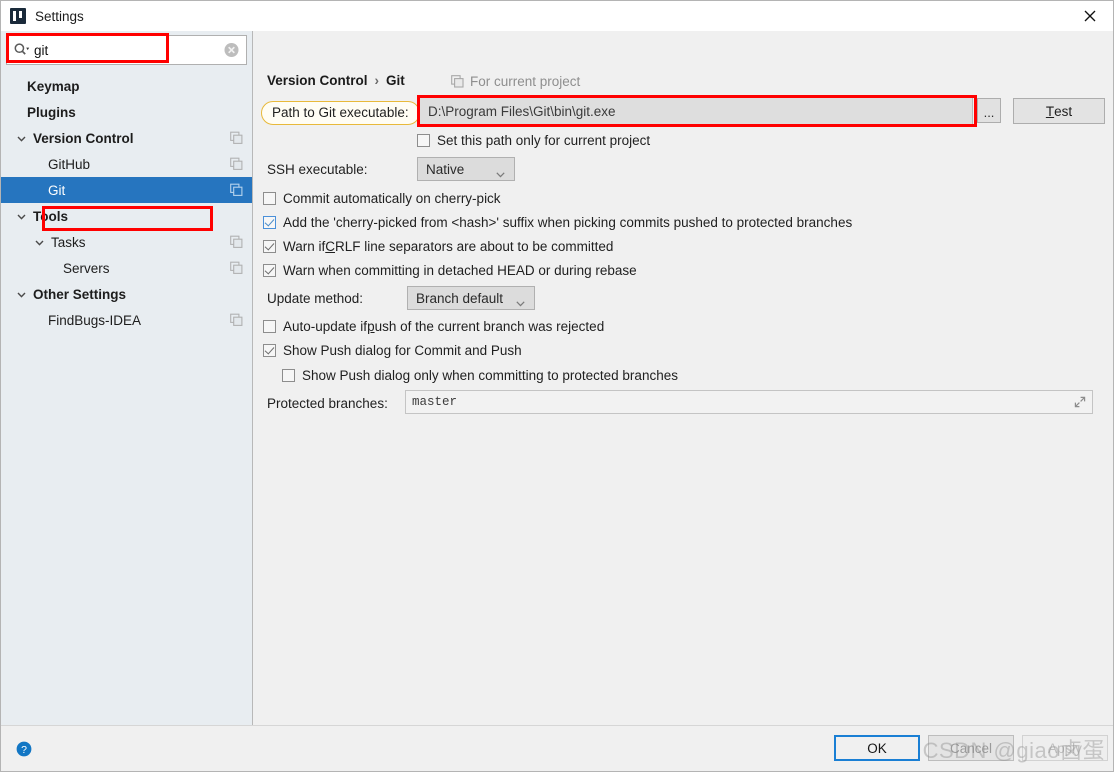 Image resolution: width=1114 pixels, height=772 pixels. I want to click on title-bar: Settings, so click(557, 16).